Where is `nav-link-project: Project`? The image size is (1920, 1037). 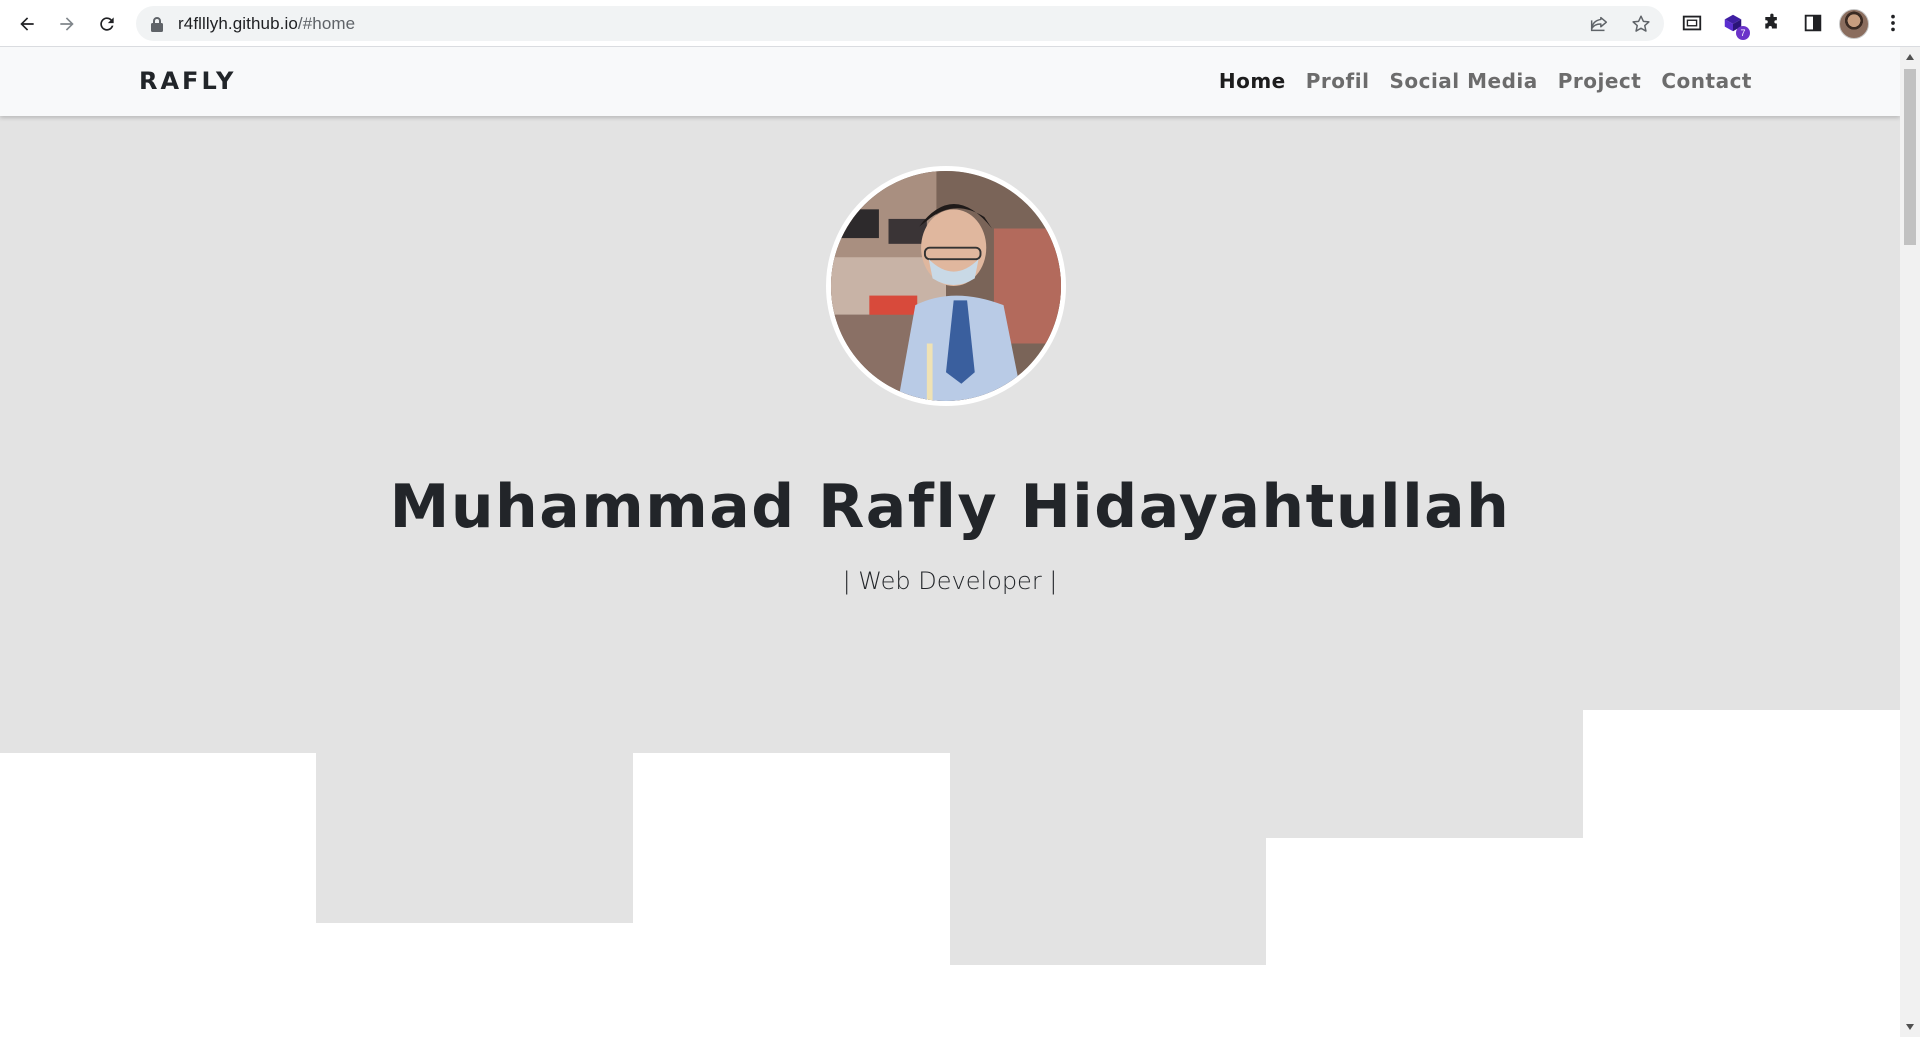
nav-link-project: Project is located at coordinates (1600, 81).